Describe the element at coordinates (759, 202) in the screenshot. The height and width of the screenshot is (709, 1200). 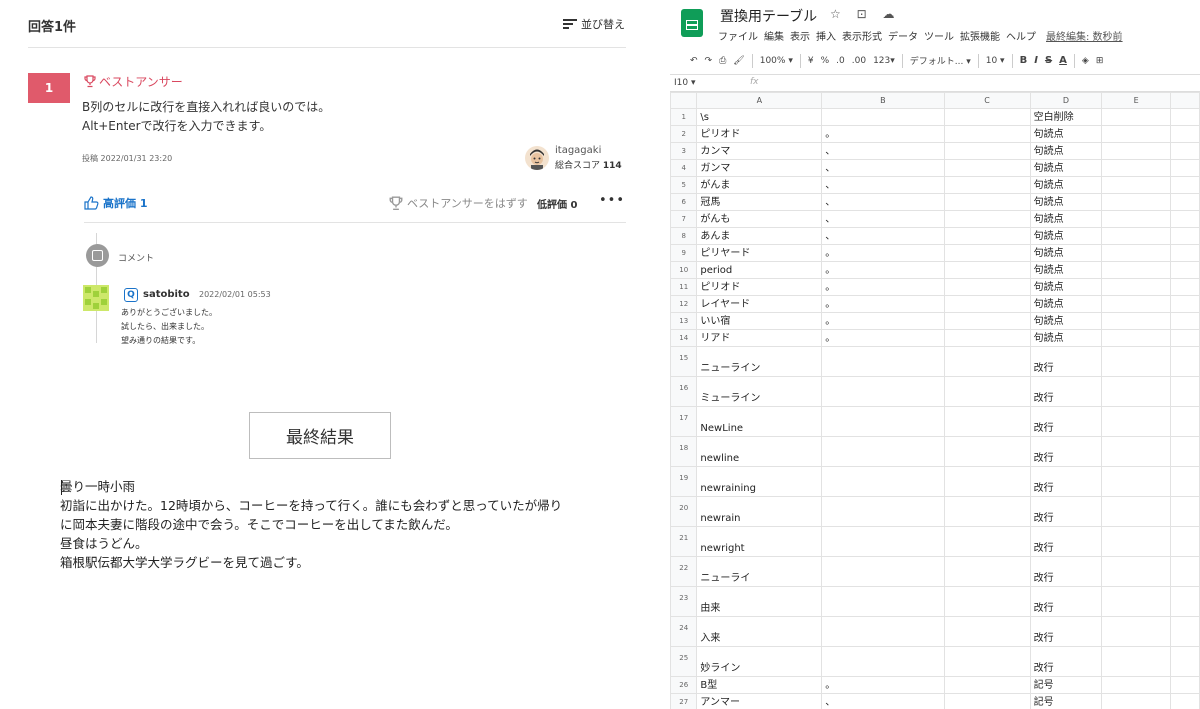
I see `cell-a: 冠馬` at that location.